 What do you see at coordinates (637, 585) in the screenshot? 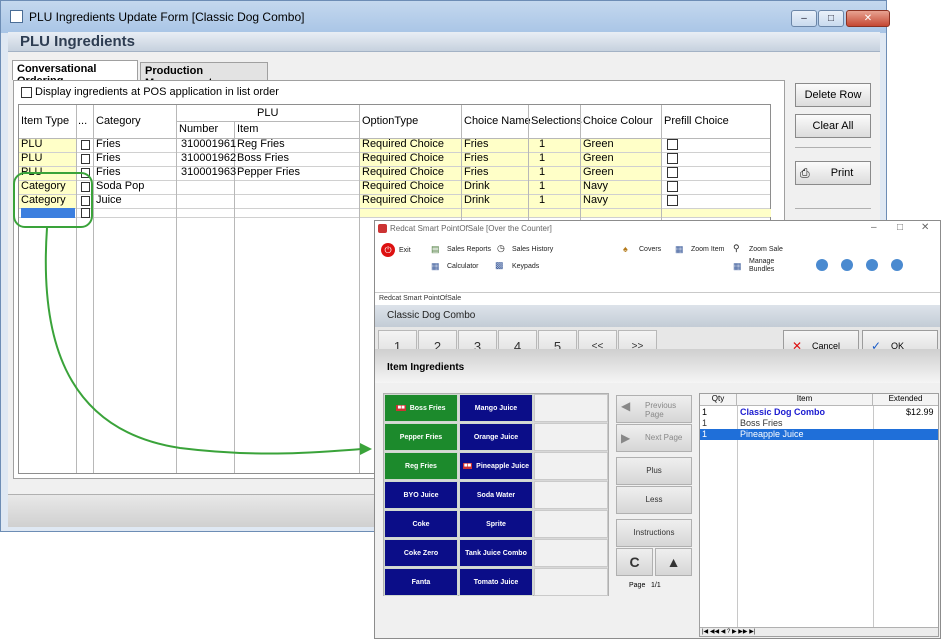
I see `page-label: Page` at bounding box center [637, 585].